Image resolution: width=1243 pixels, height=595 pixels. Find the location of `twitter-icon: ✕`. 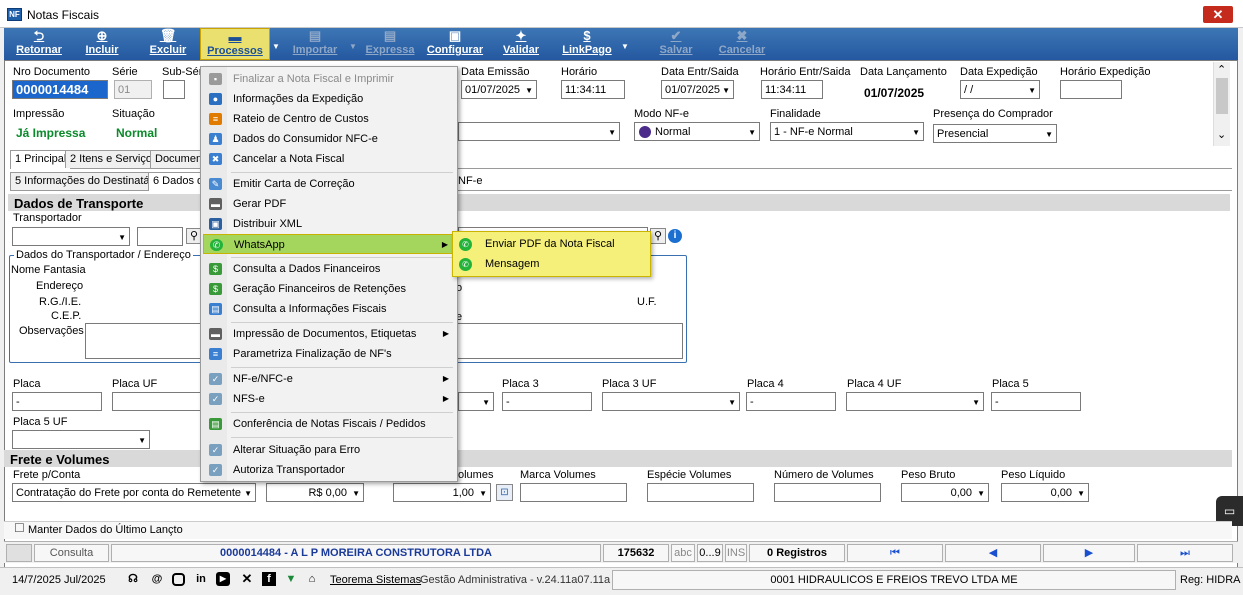

twitter-icon: ✕ is located at coordinates (247, 579).